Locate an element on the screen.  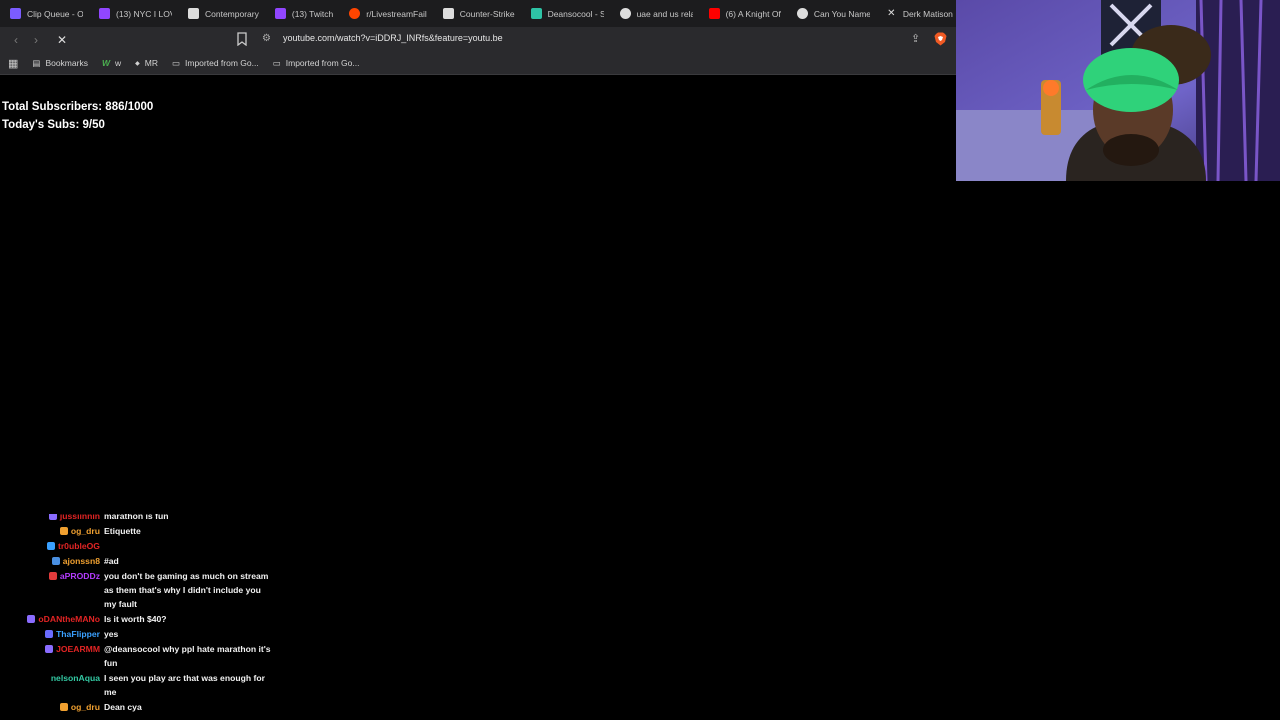
webcam-feed is located at coordinates (1118, 90).